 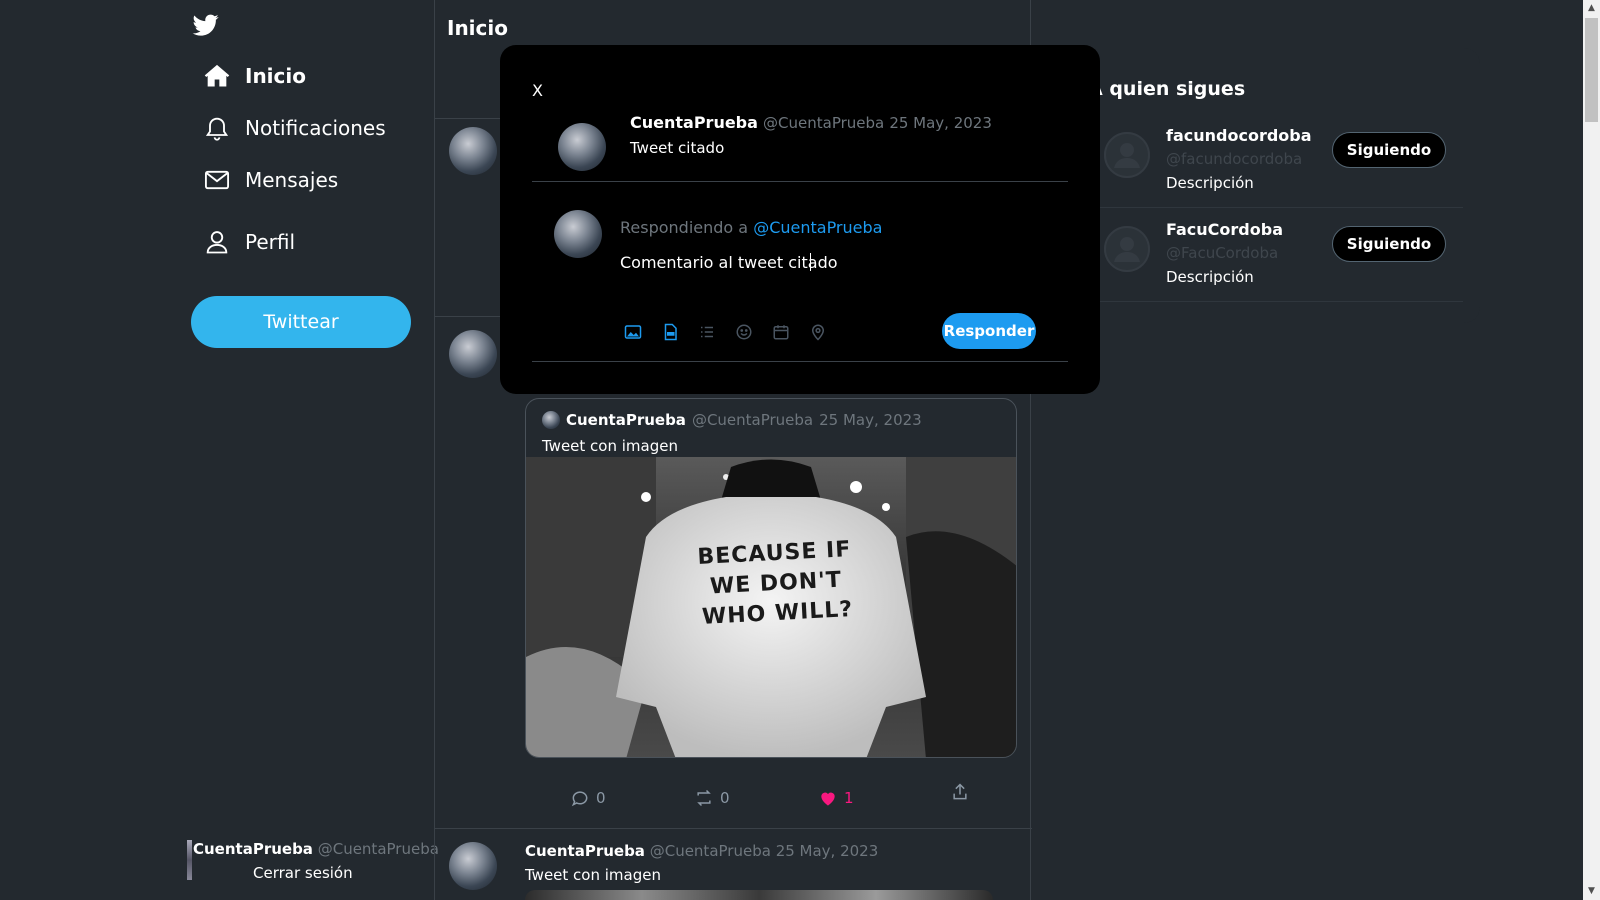 What do you see at coordinates (810, 262) in the screenshot?
I see `text-caret` at bounding box center [810, 262].